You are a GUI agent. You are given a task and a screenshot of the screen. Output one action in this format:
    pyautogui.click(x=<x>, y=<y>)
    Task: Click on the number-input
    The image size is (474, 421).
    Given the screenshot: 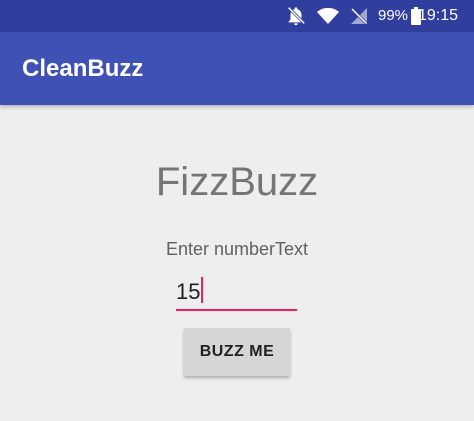 What is the action you would take?
    pyautogui.click(x=236, y=293)
    